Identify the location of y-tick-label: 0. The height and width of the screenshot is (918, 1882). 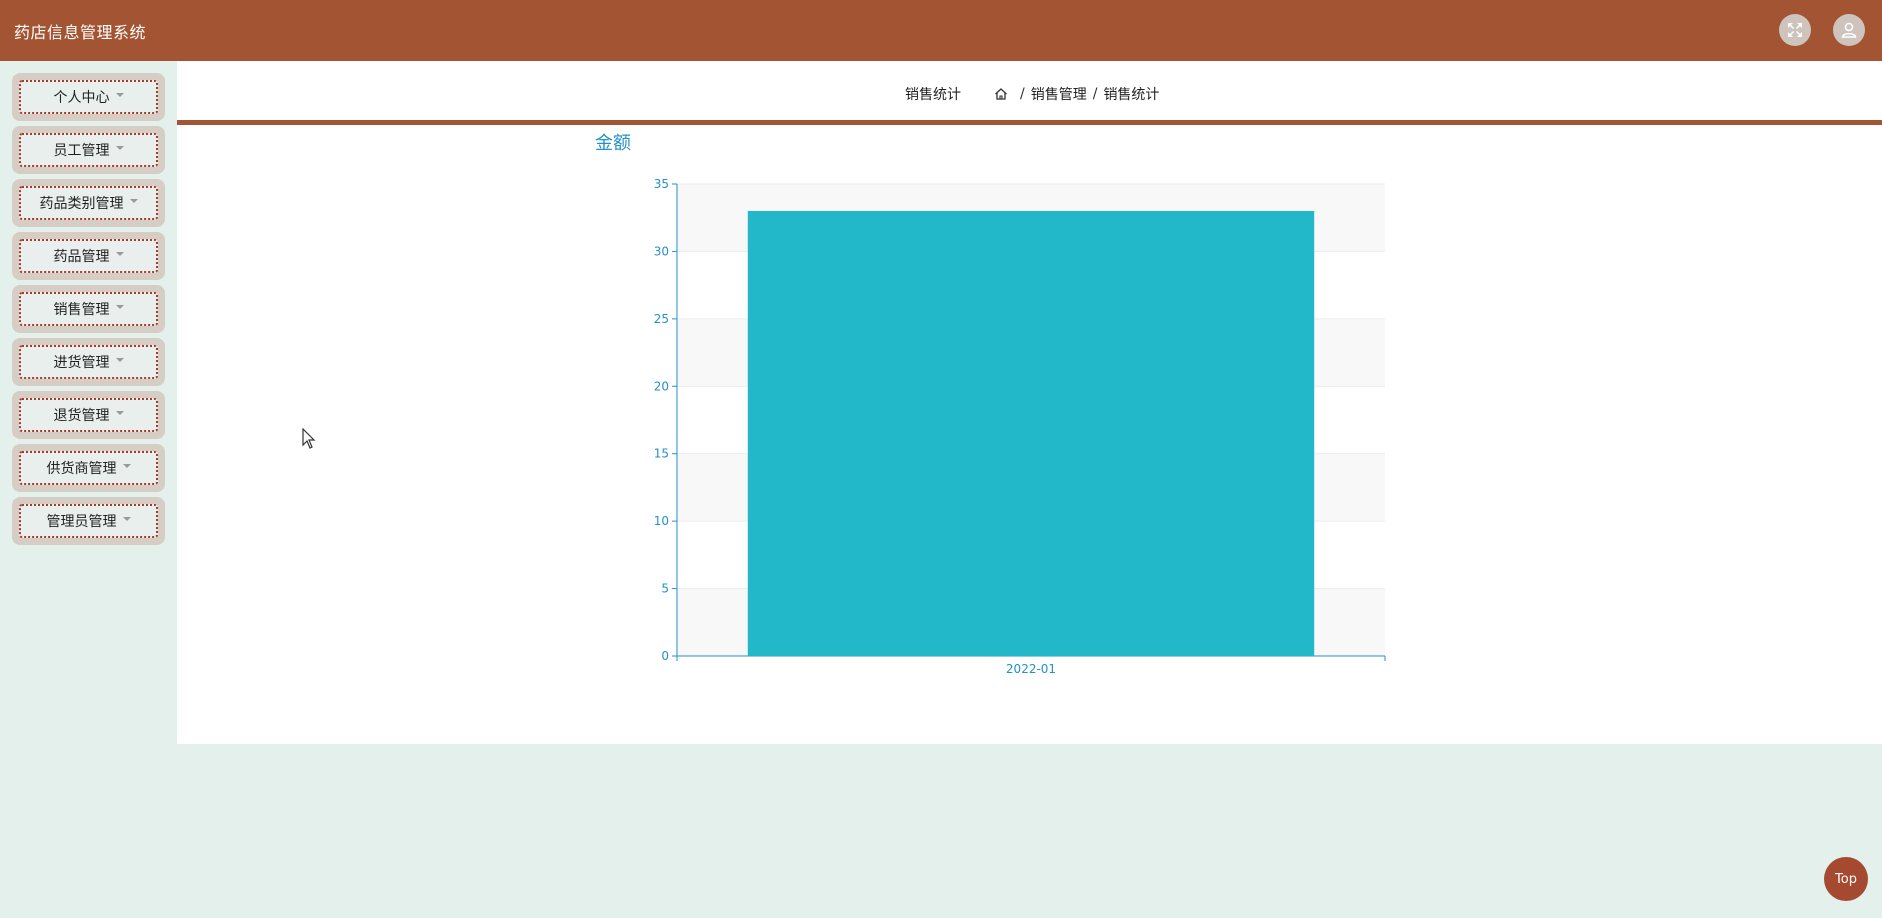
(665, 656).